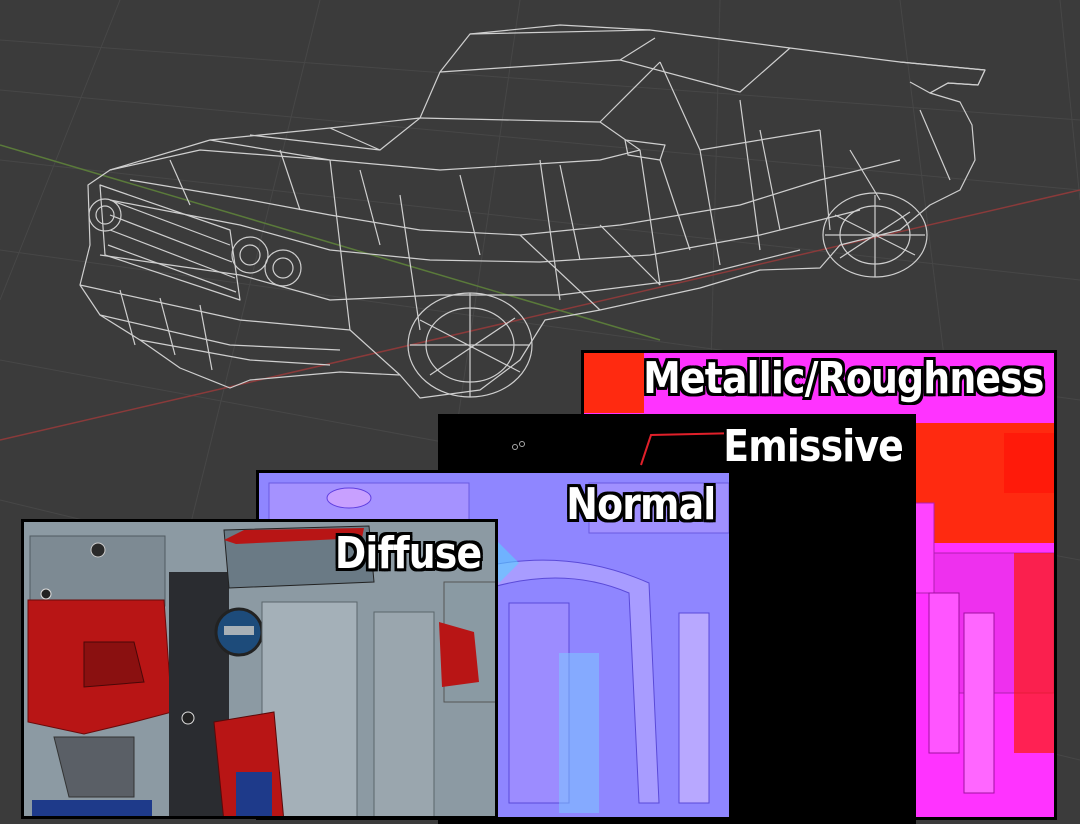 This screenshot has width=1080, height=824. Describe the element at coordinates (640, 504) in the screenshot. I see `normal-label: Normal` at that location.